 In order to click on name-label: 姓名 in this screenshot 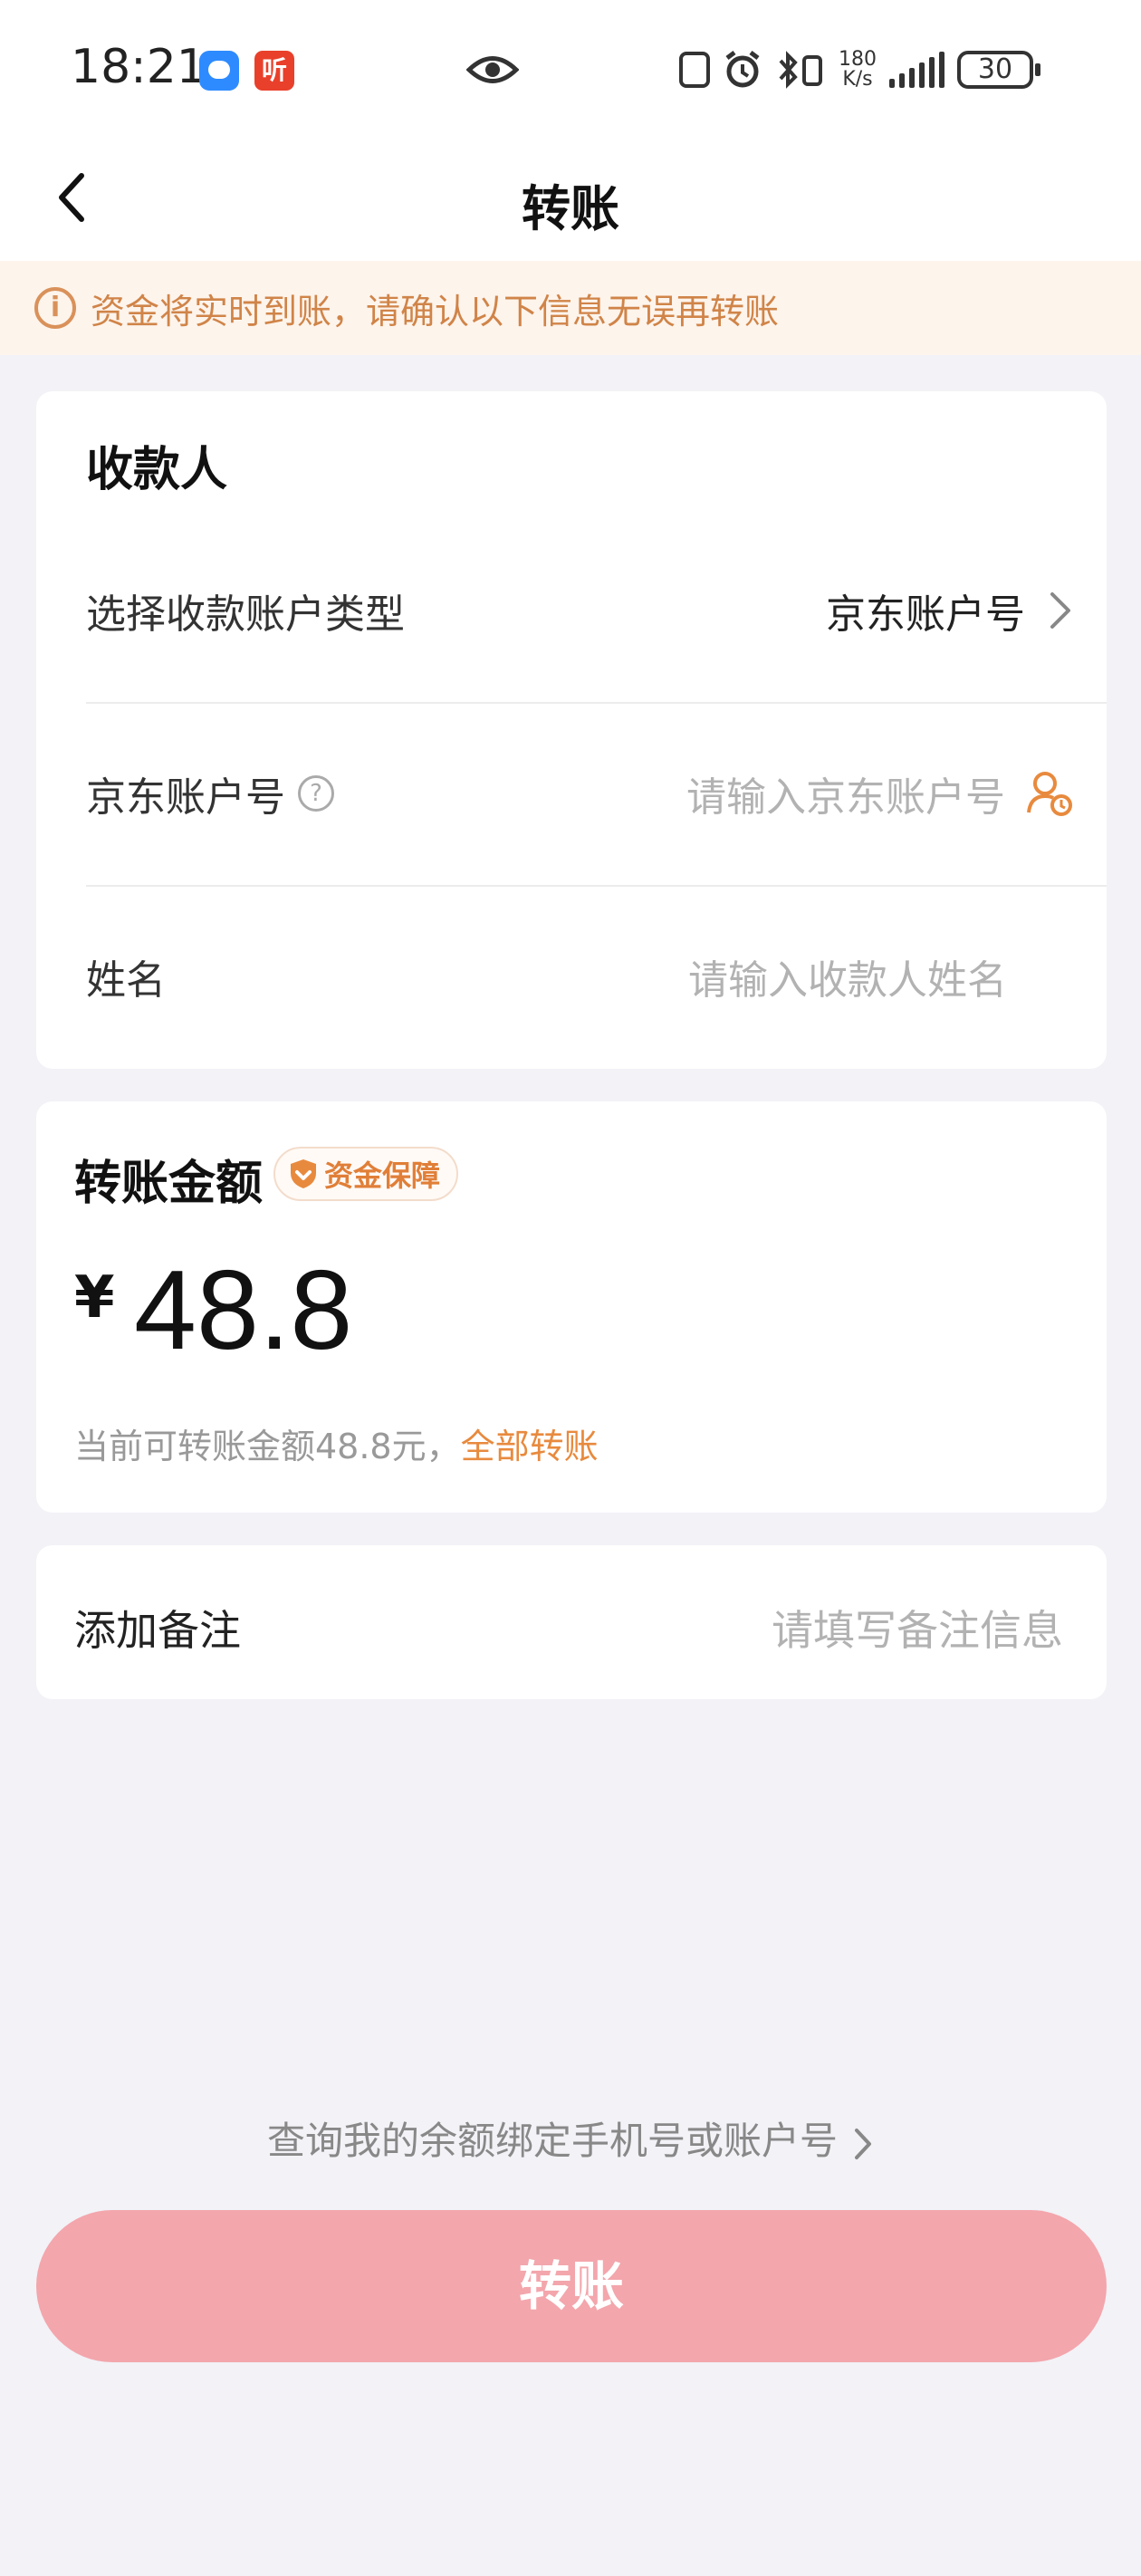, I will do `click(126, 980)`.